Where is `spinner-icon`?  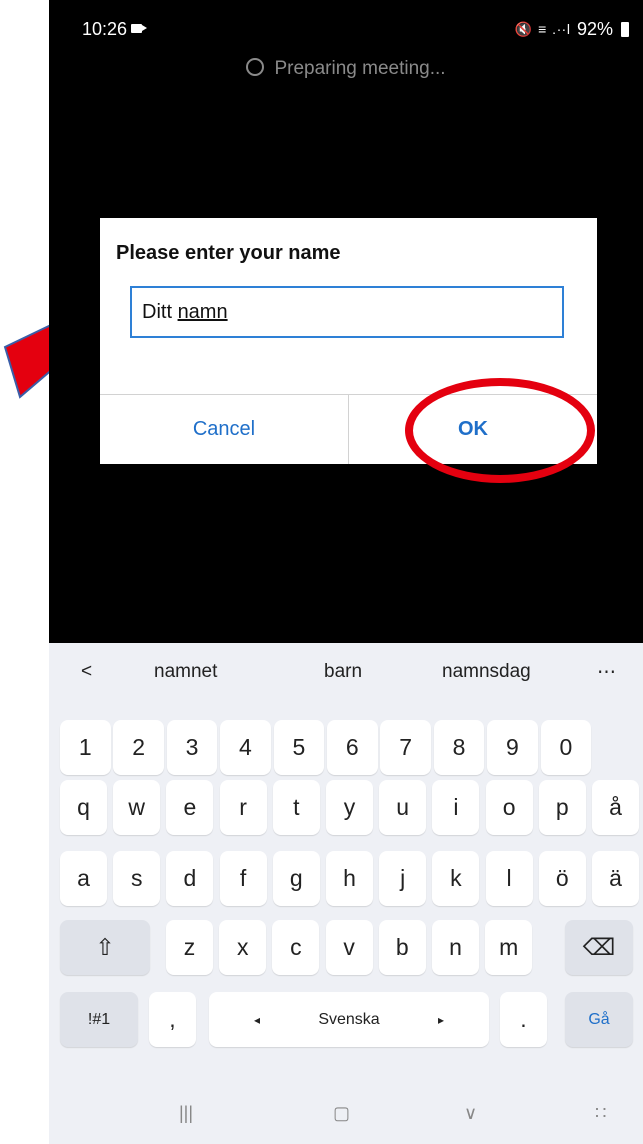
spinner-icon is located at coordinates (255, 67).